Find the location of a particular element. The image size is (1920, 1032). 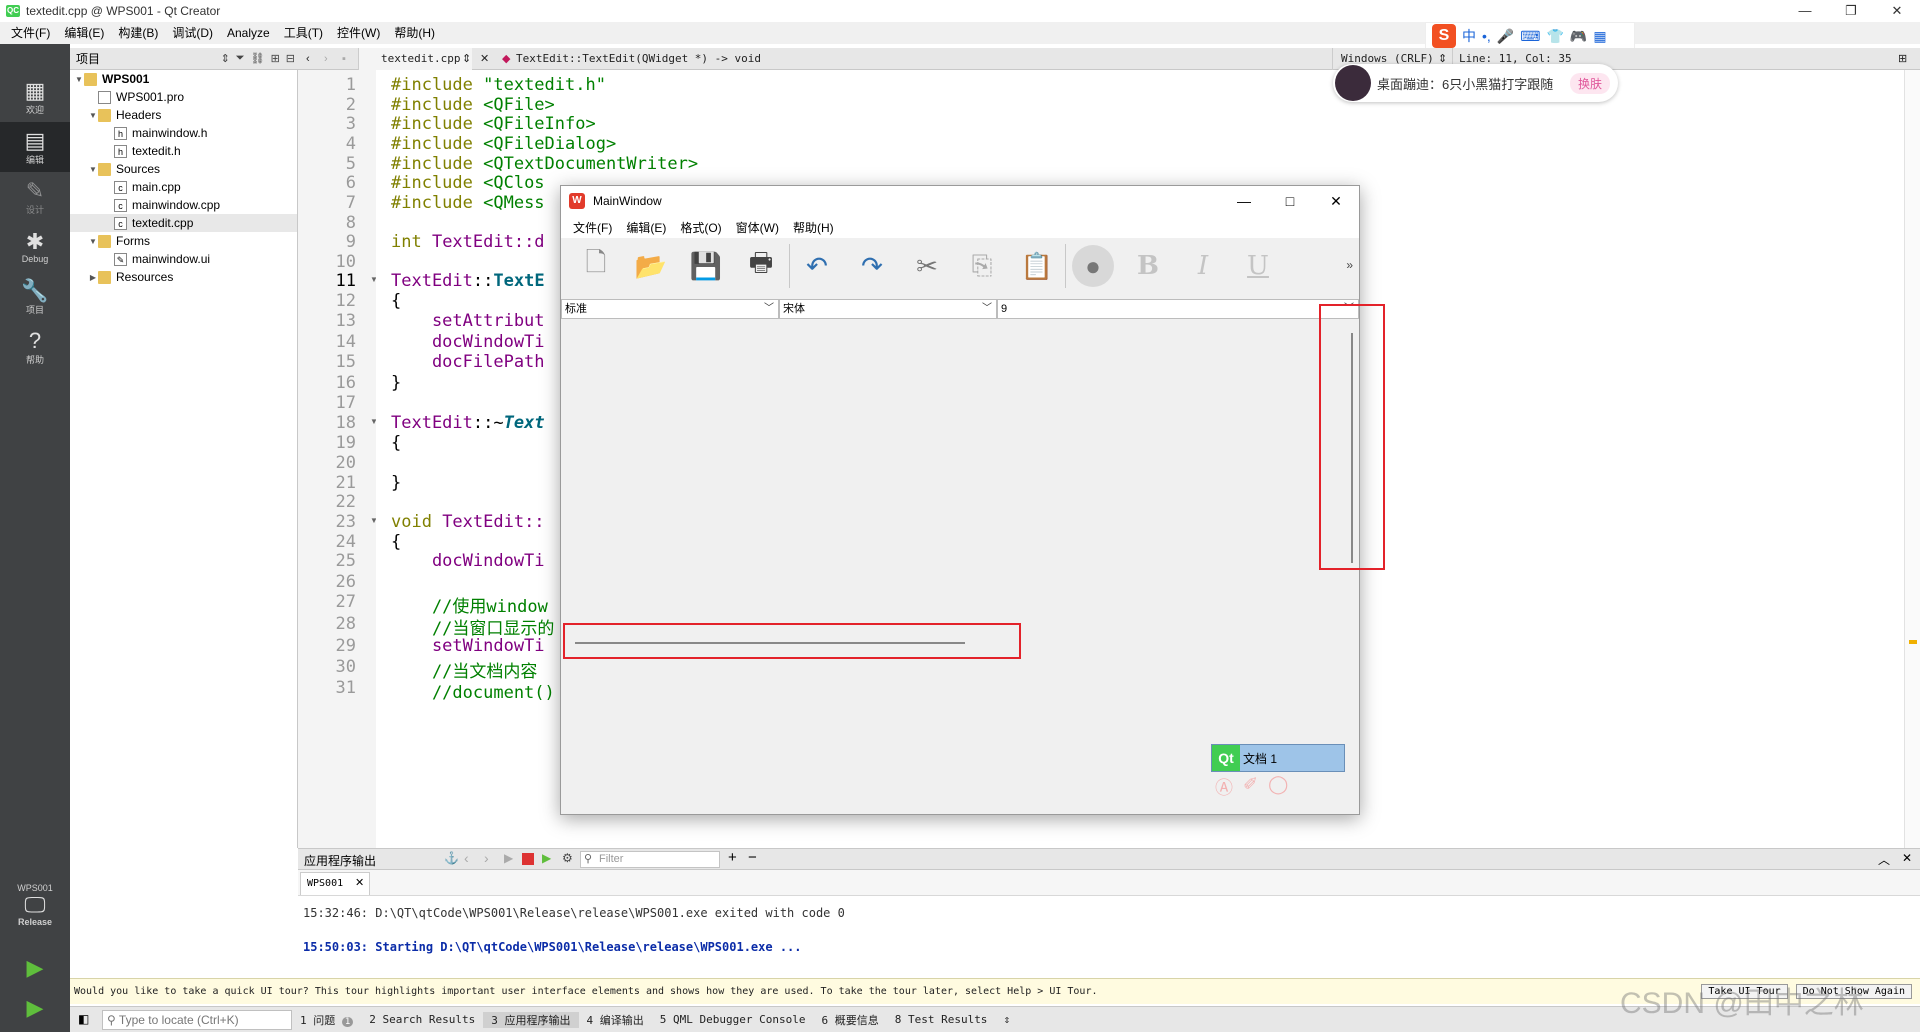

print-icon: 🖶 is located at coordinates (761, 266).